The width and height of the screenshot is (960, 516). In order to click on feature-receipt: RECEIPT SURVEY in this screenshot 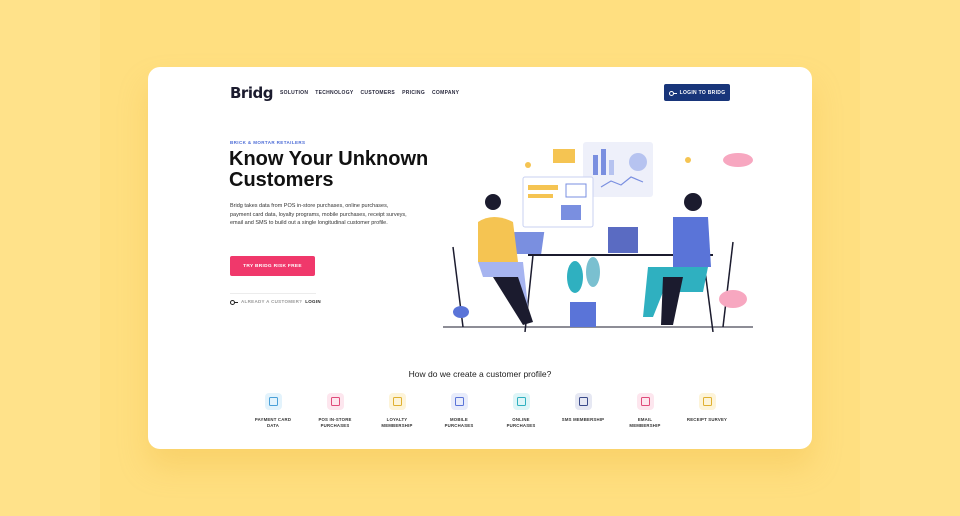, I will do `click(707, 410)`.